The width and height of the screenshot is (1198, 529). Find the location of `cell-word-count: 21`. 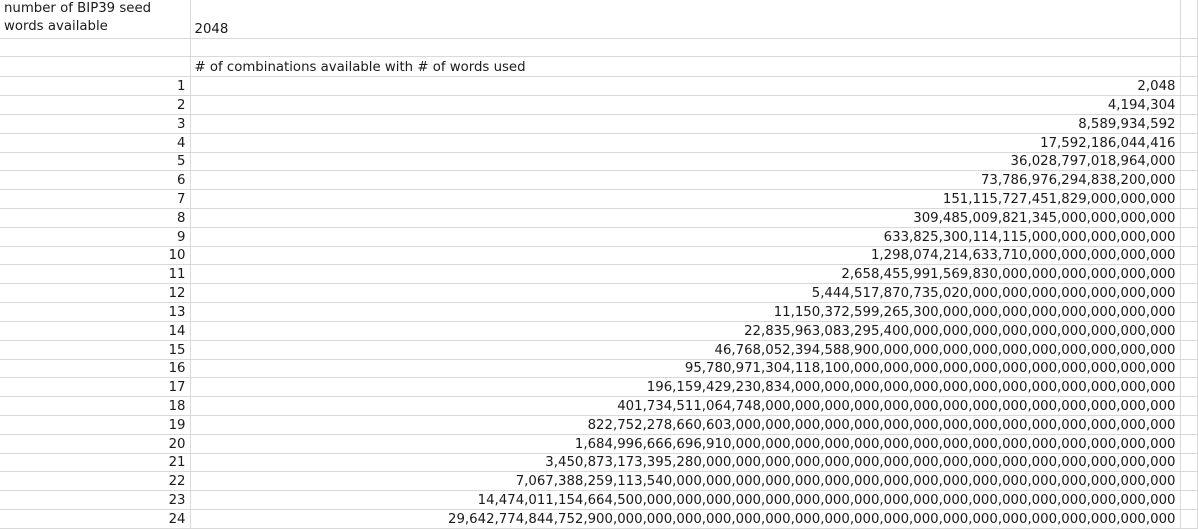

cell-word-count: 21 is located at coordinates (95, 463).